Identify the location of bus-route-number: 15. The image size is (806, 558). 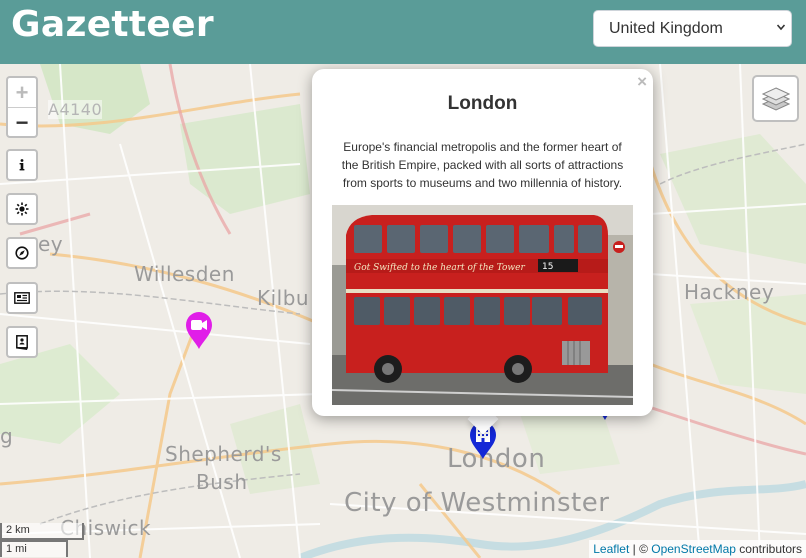
(547, 267).